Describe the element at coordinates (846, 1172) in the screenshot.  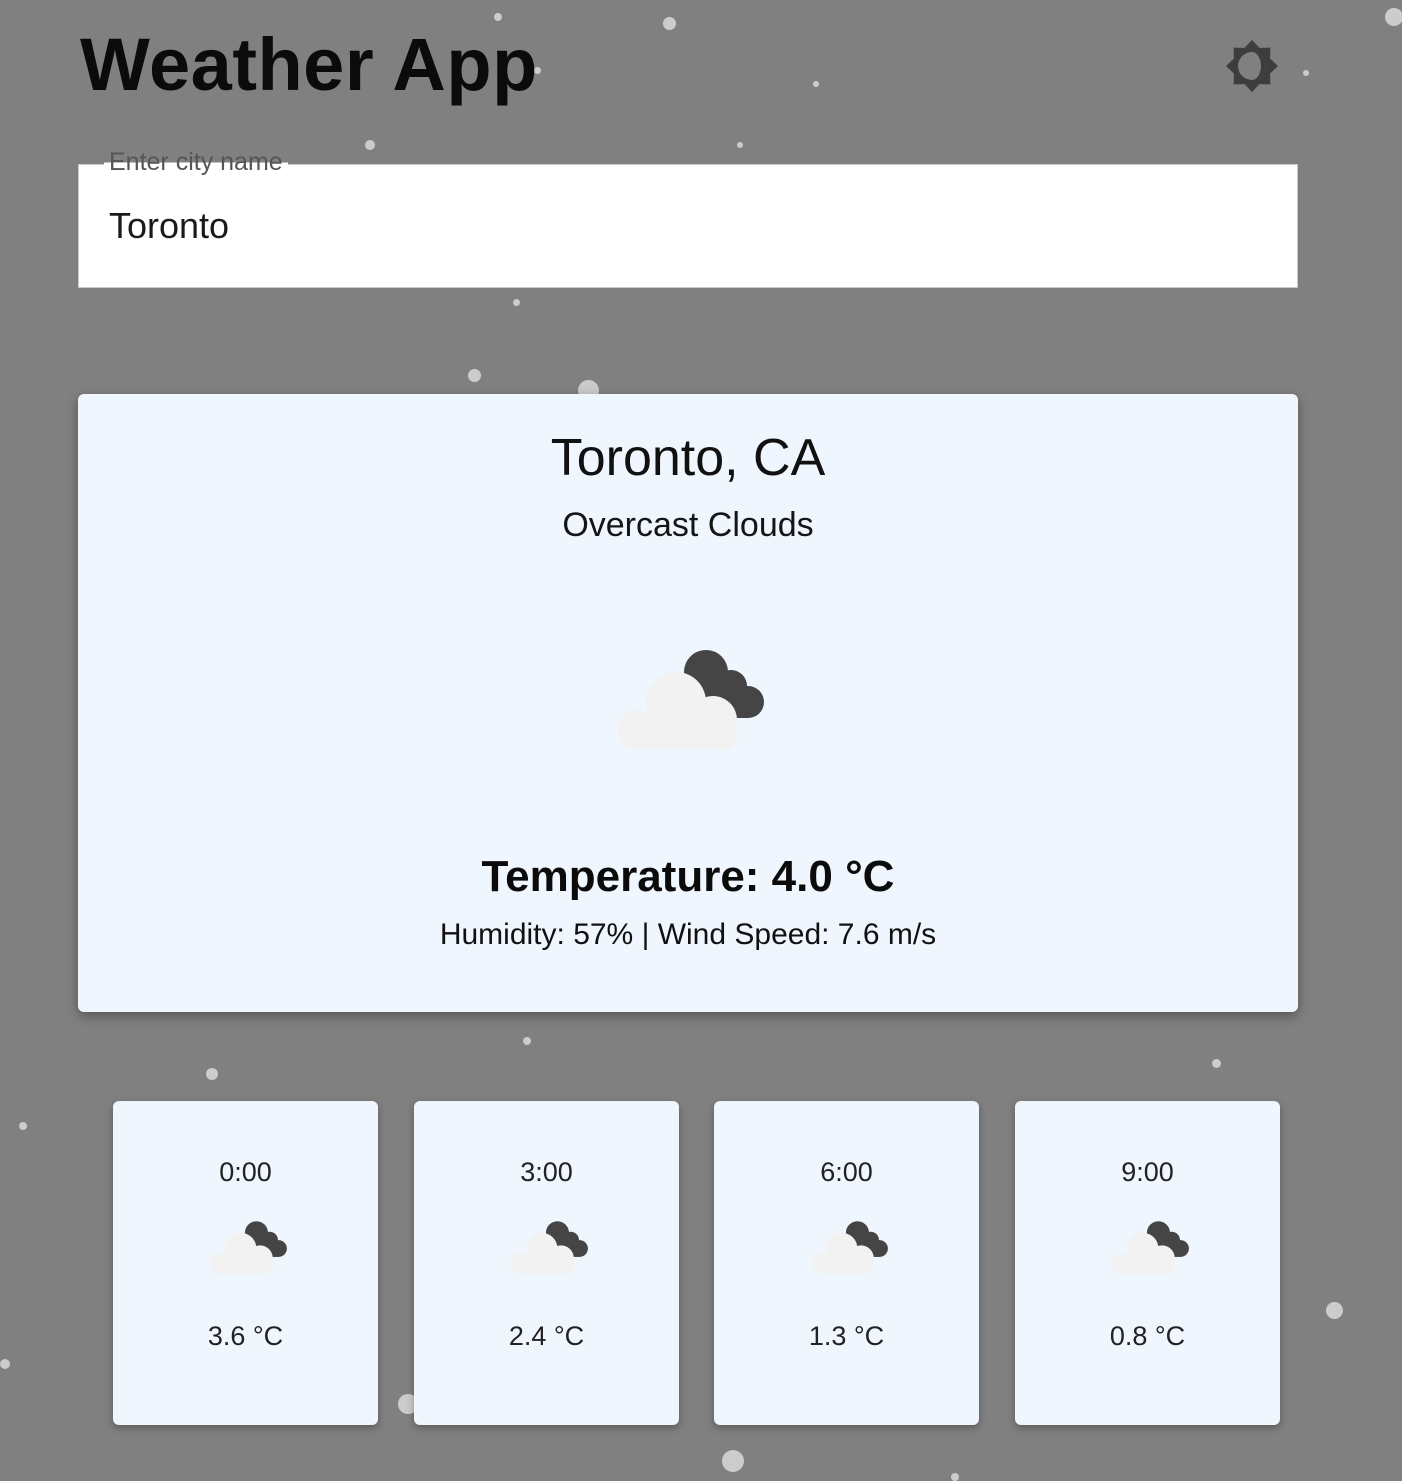
I see `forecast-time: 6:00` at that location.